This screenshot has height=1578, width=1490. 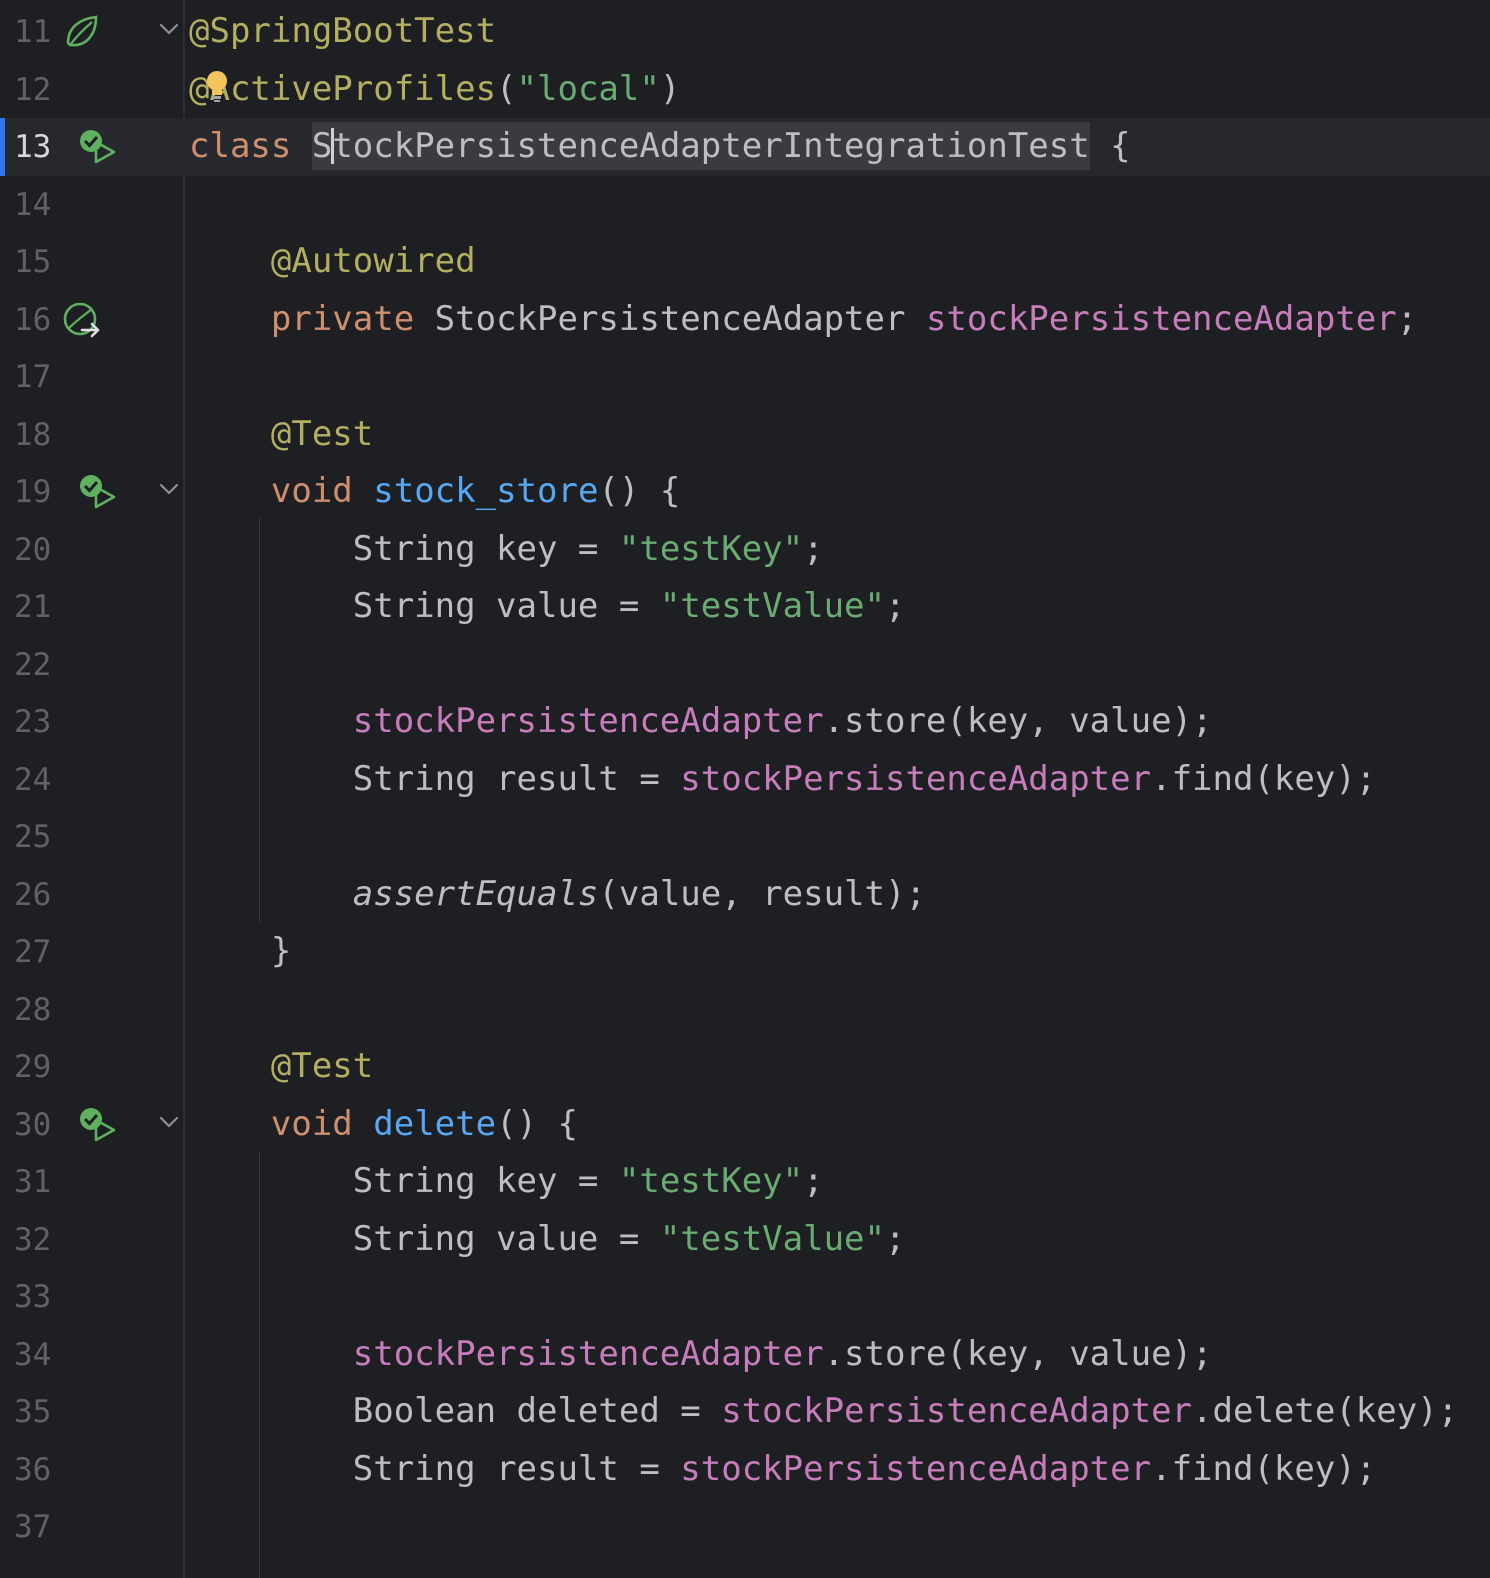 I want to click on code-line: 29 @Test, so click(x=745, y=1067).